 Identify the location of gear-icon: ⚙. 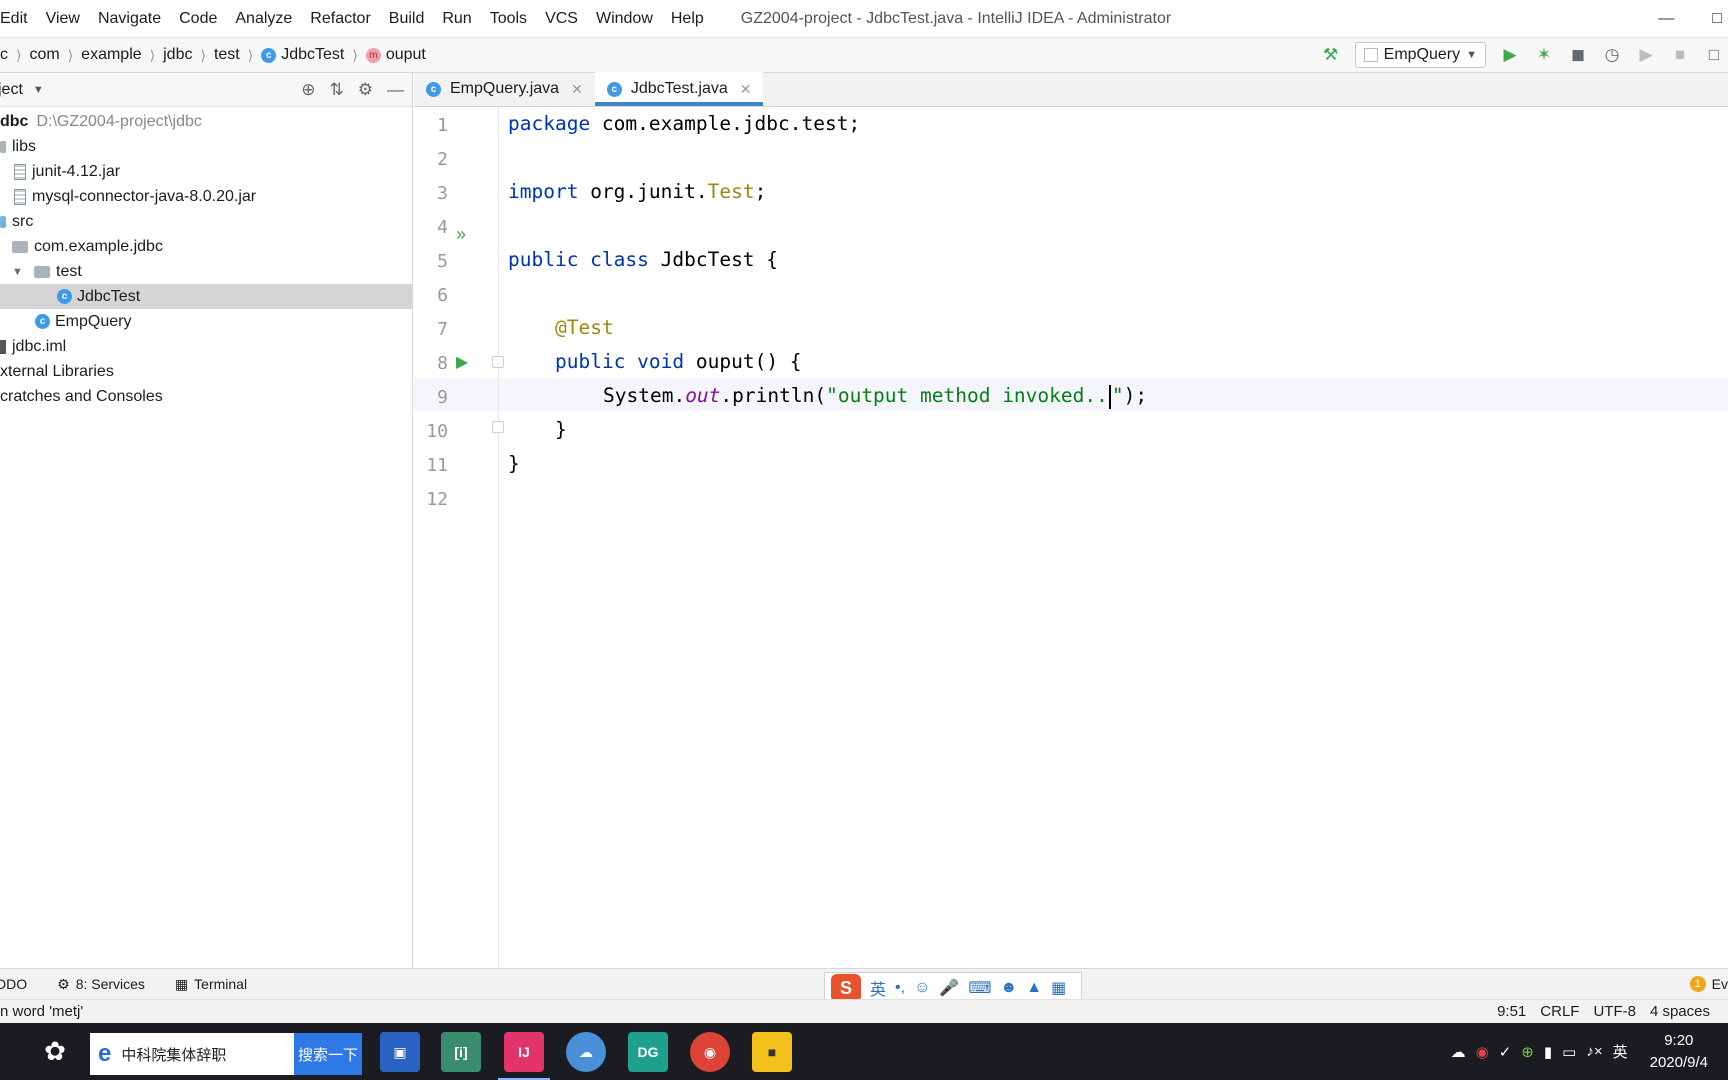
(365, 90).